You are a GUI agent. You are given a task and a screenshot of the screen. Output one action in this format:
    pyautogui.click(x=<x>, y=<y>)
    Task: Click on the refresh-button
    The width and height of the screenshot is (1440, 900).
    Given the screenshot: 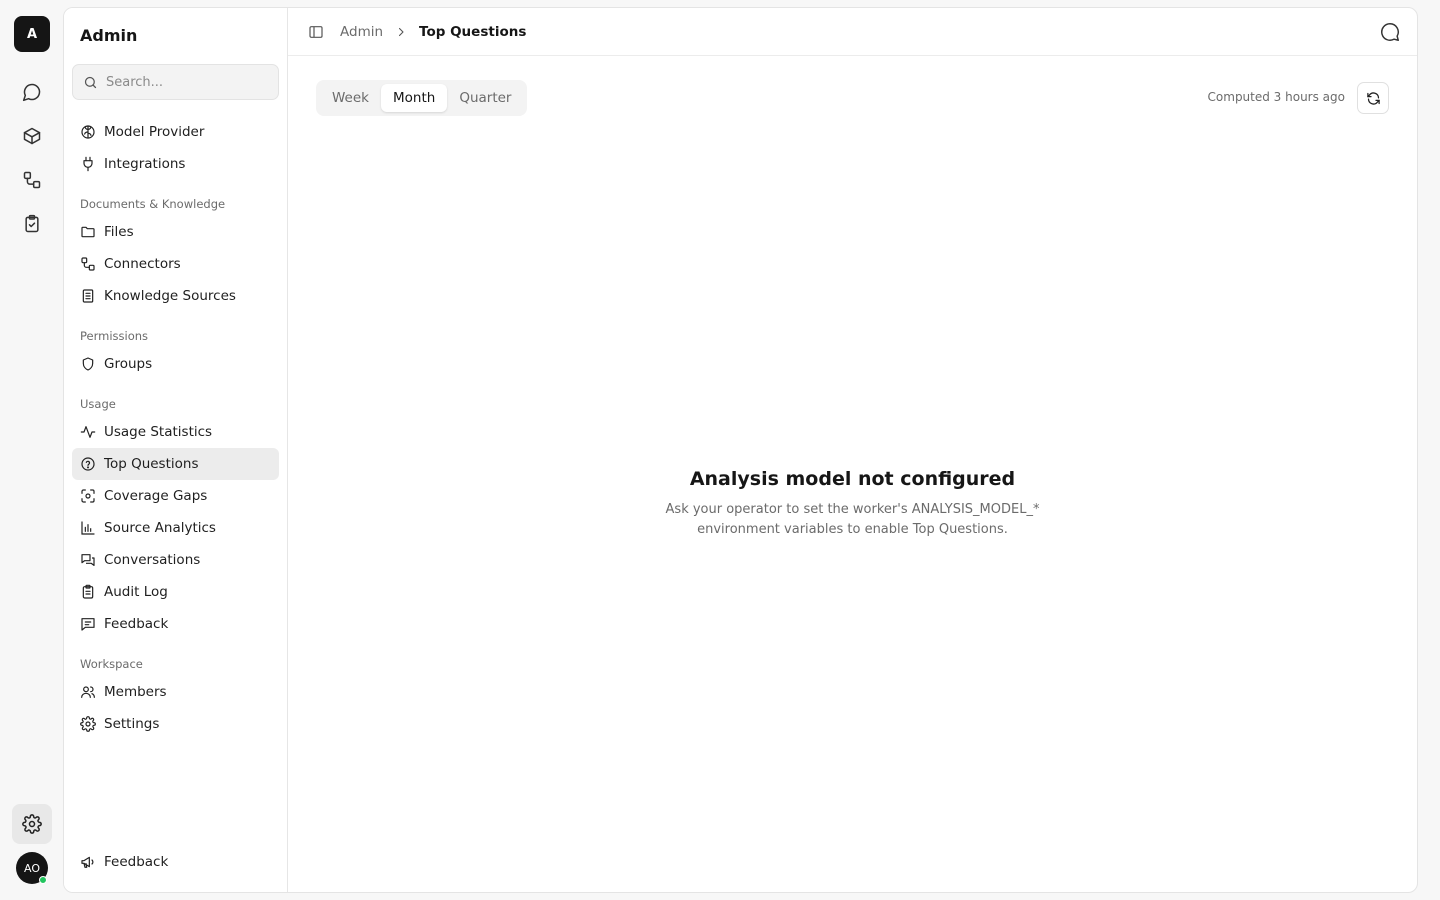 What is the action you would take?
    pyautogui.click(x=1373, y=98)
    